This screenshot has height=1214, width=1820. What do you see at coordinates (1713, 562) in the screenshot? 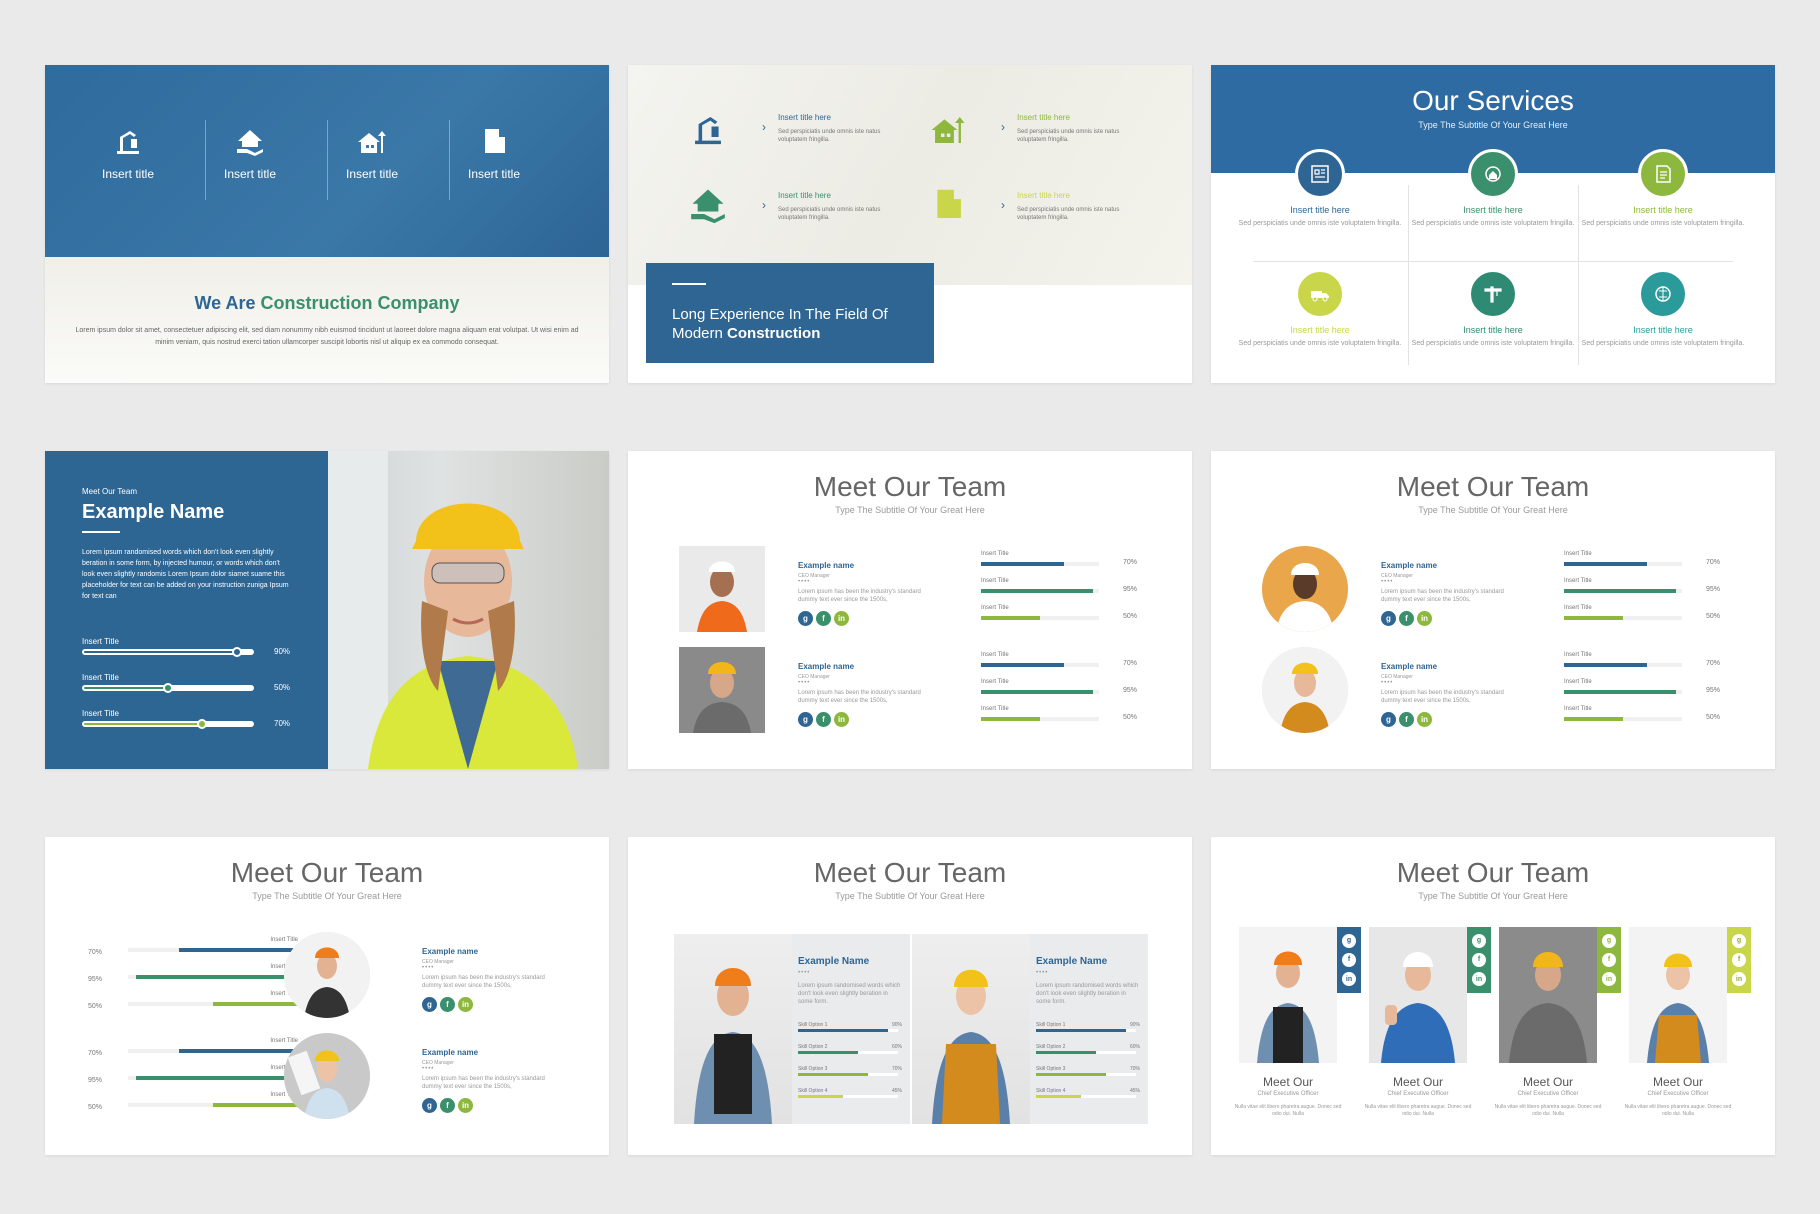
I see `skill-pct: 70%` at bounding box center [1713, 562].